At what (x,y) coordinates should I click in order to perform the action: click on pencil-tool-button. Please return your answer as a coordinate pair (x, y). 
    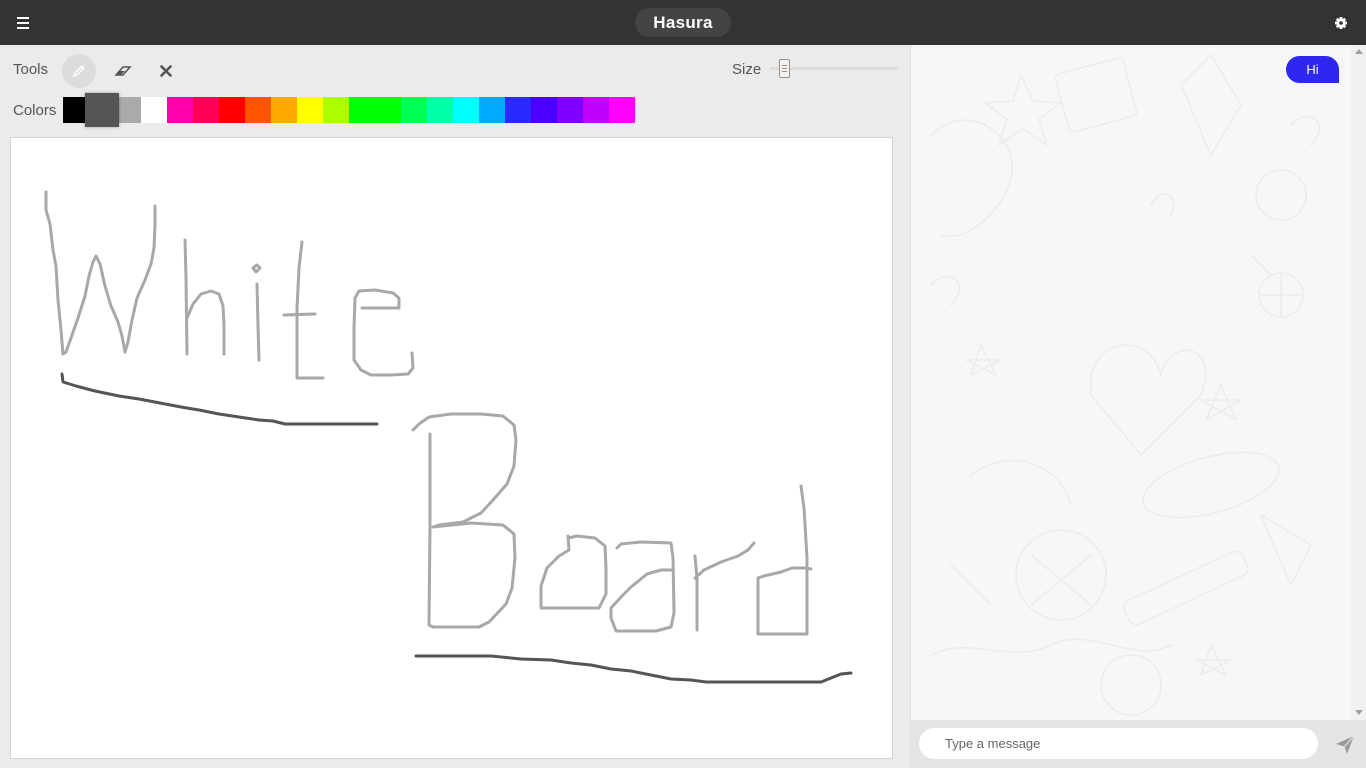
    Looking at the image, I should click on (79, 71).